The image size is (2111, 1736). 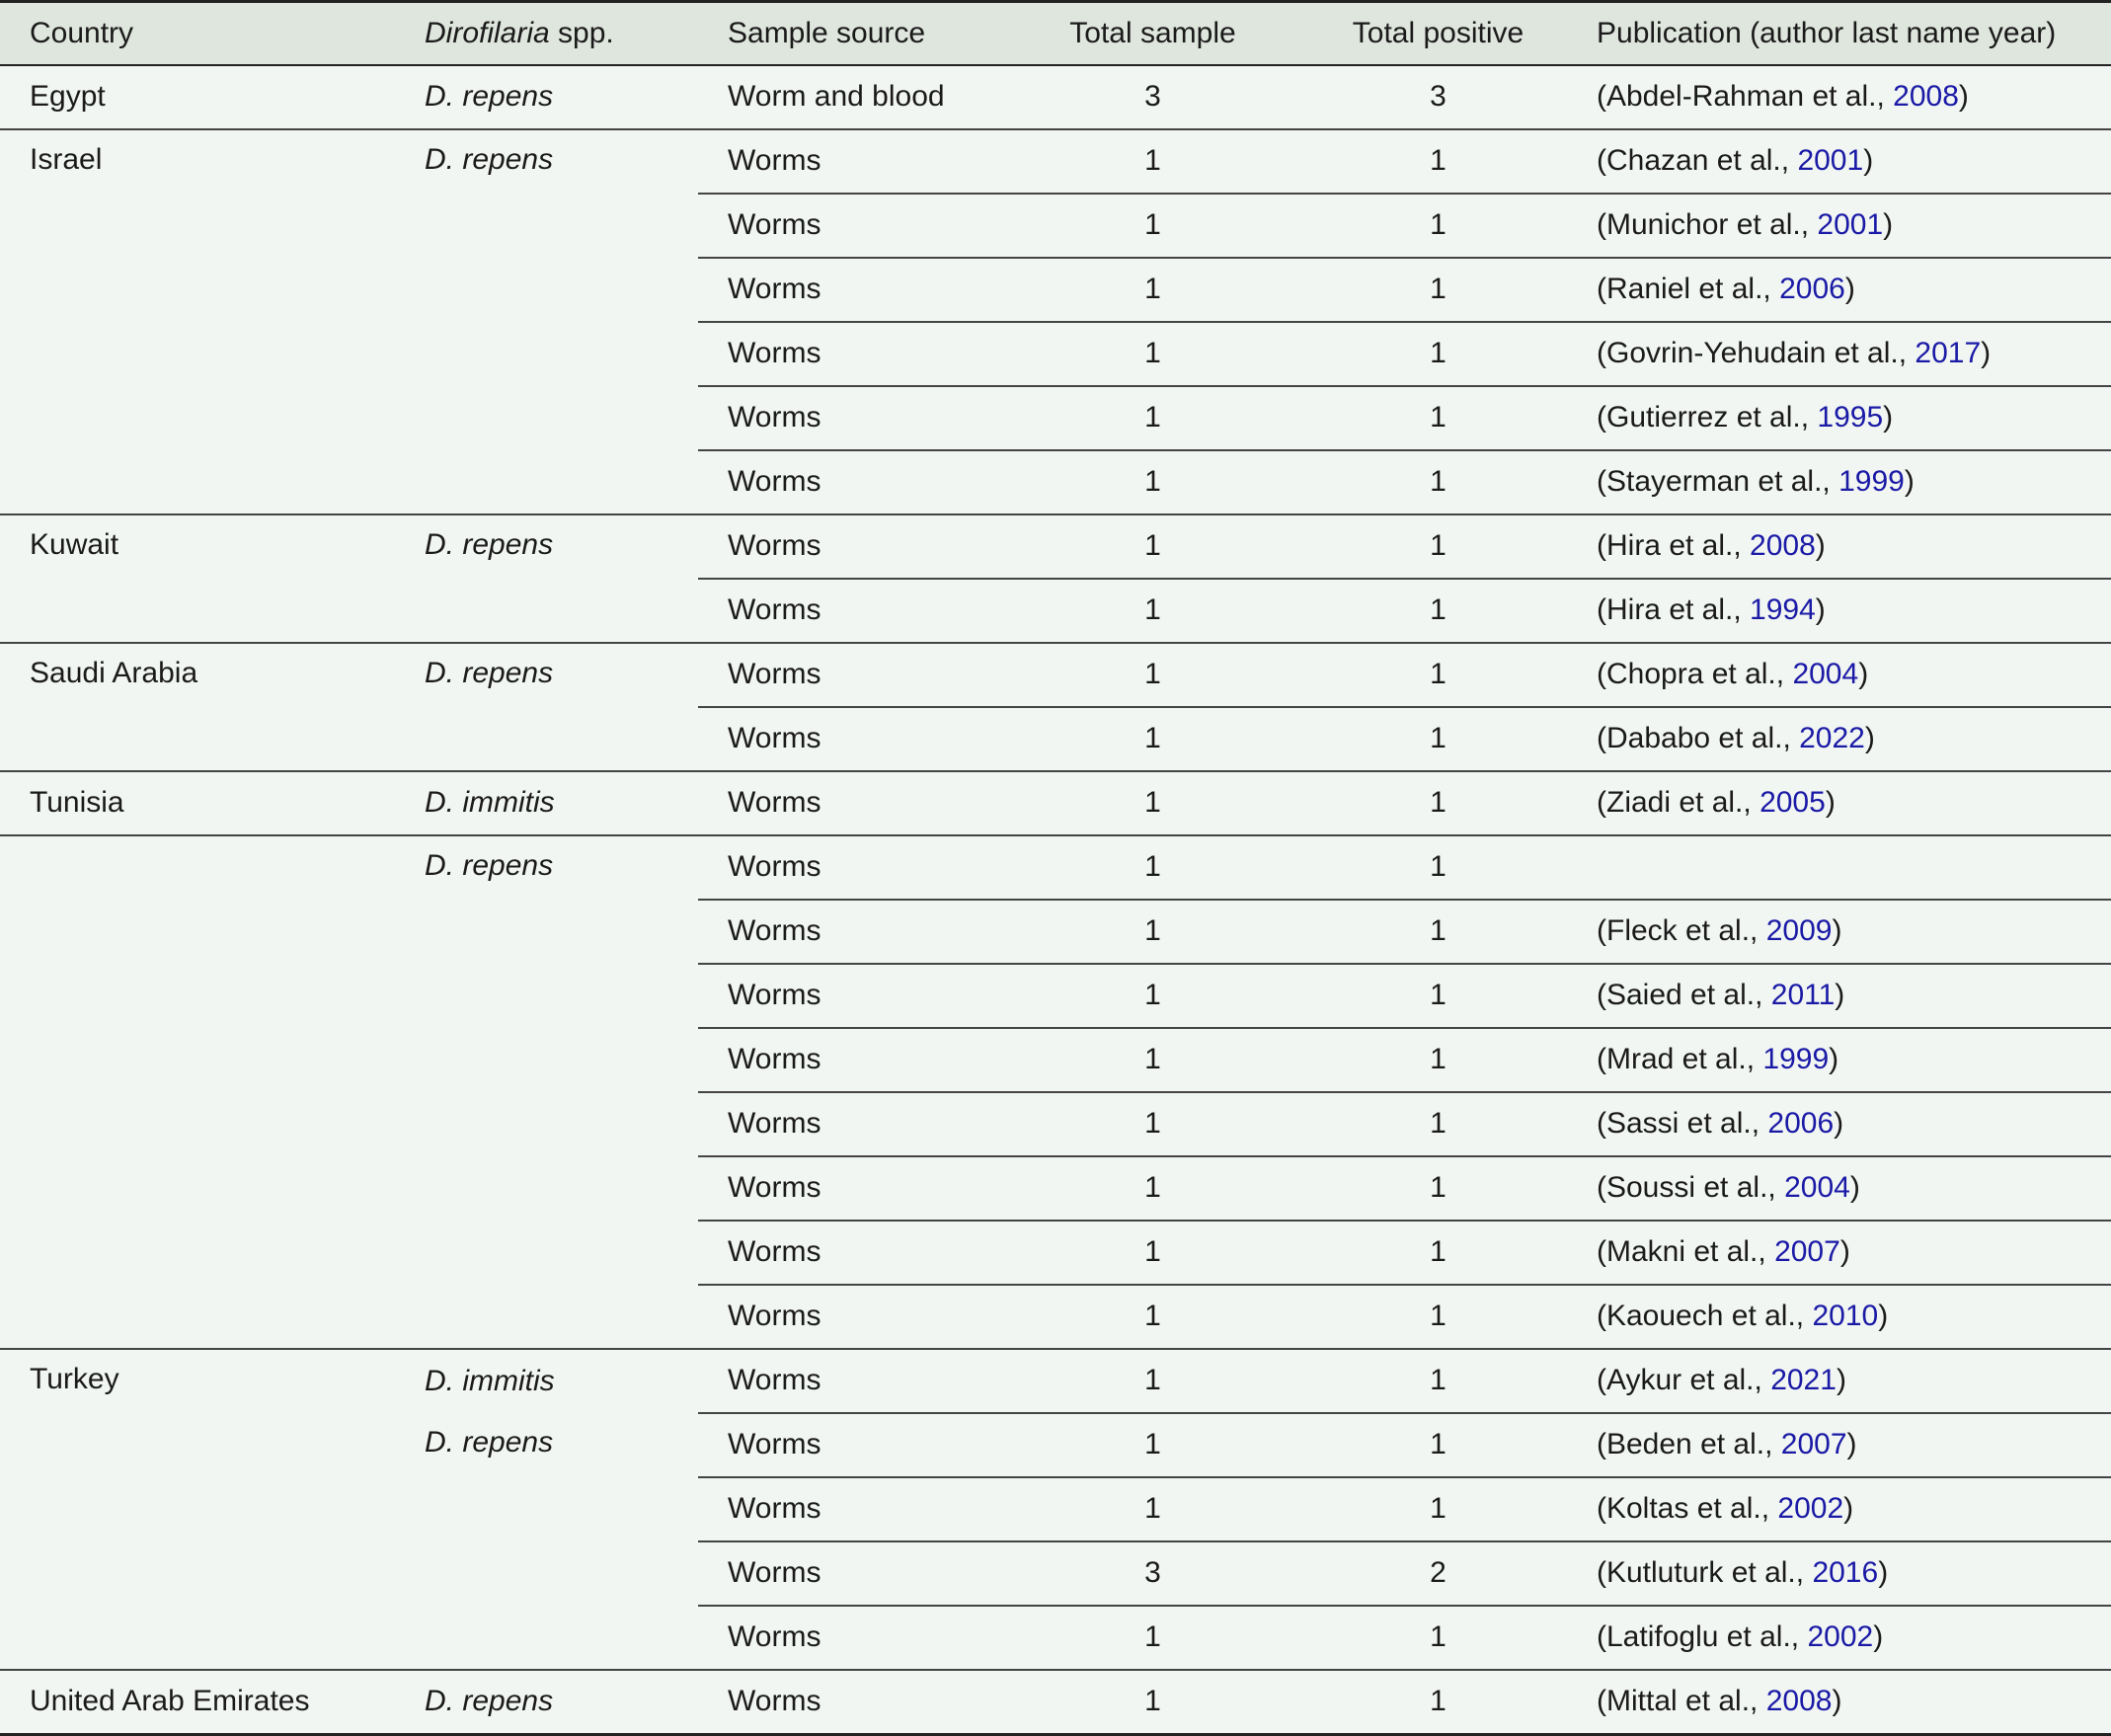 I want to click on publication-year-link: 2022, so click(x=1832, y=738).